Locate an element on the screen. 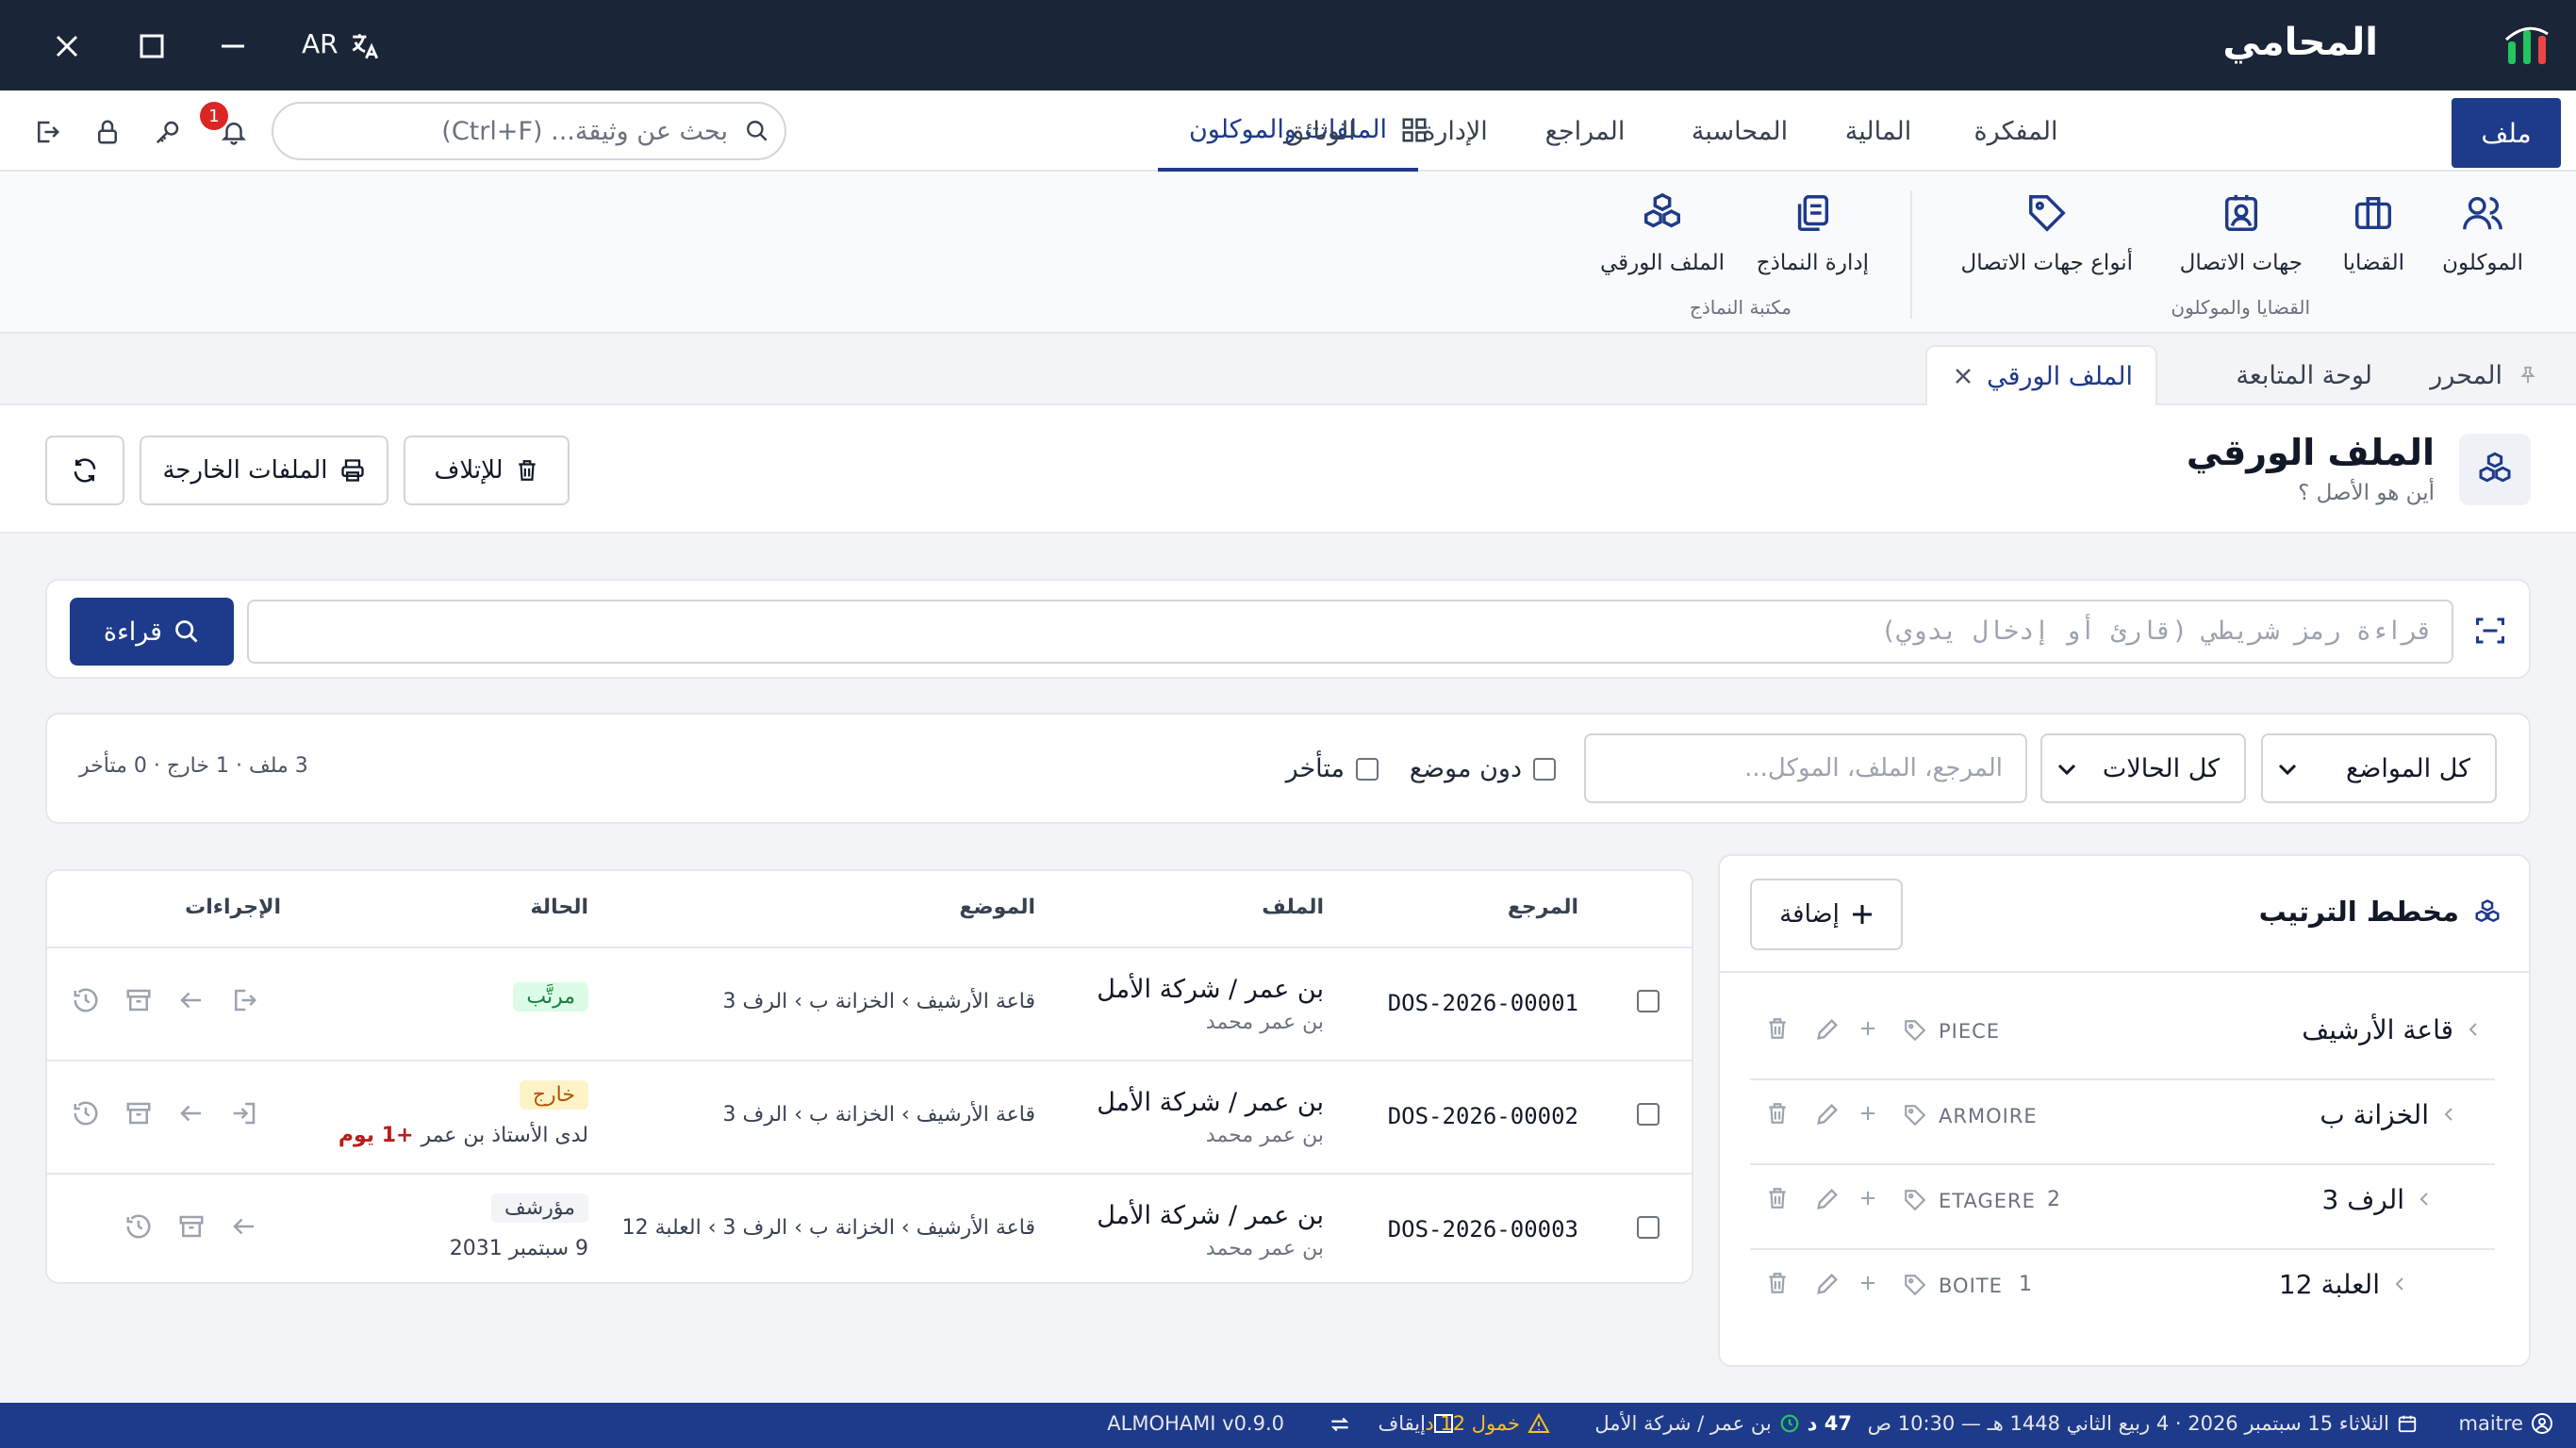  tab-administration: الإدارة is located at coordinates (1455, 131).